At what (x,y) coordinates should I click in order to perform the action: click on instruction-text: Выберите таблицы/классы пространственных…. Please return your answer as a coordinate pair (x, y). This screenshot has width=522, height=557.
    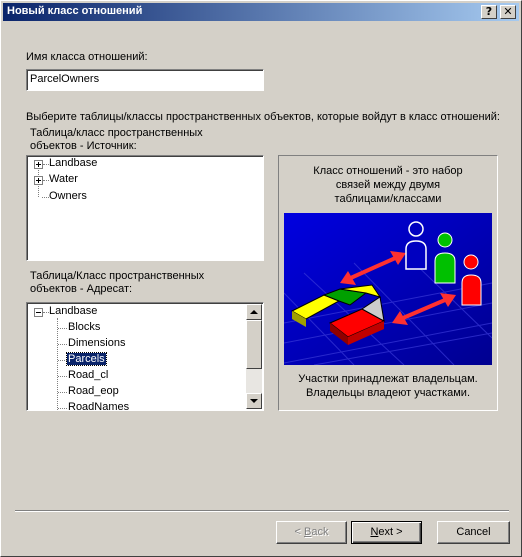
    Looking at the image, I should click on (263, 117).